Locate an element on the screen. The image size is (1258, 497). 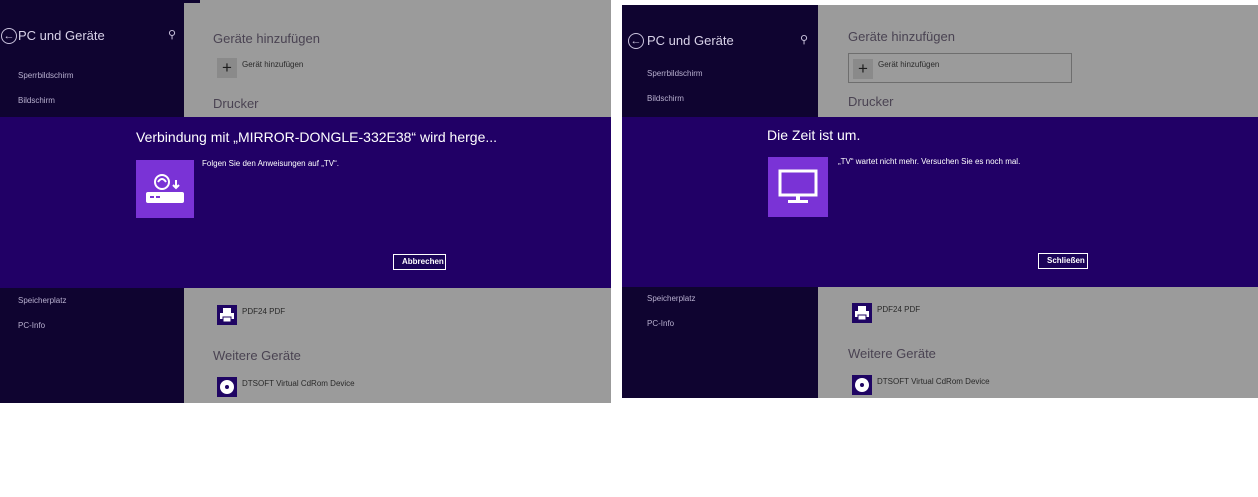
close-button: Schließen is located at coordinates (1063, 261).